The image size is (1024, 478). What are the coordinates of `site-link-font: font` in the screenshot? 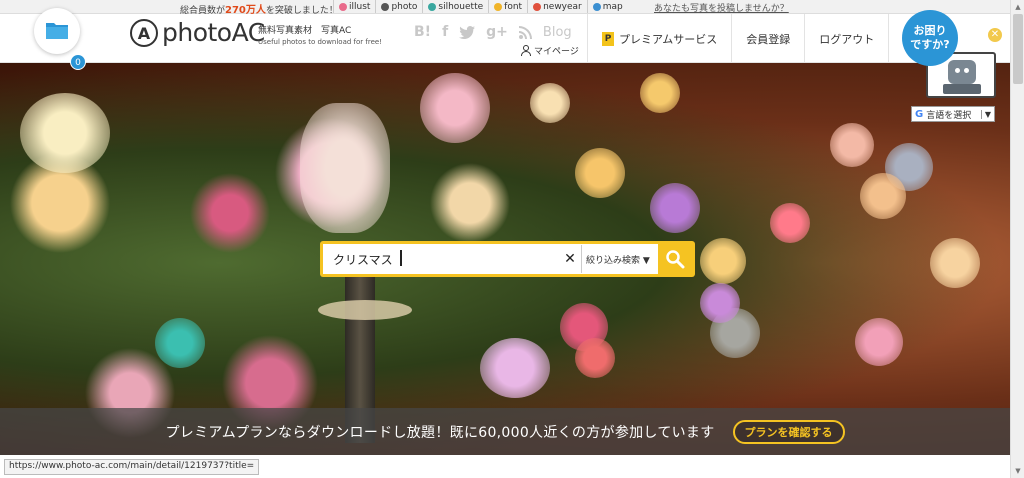 It's located at (507, 6).